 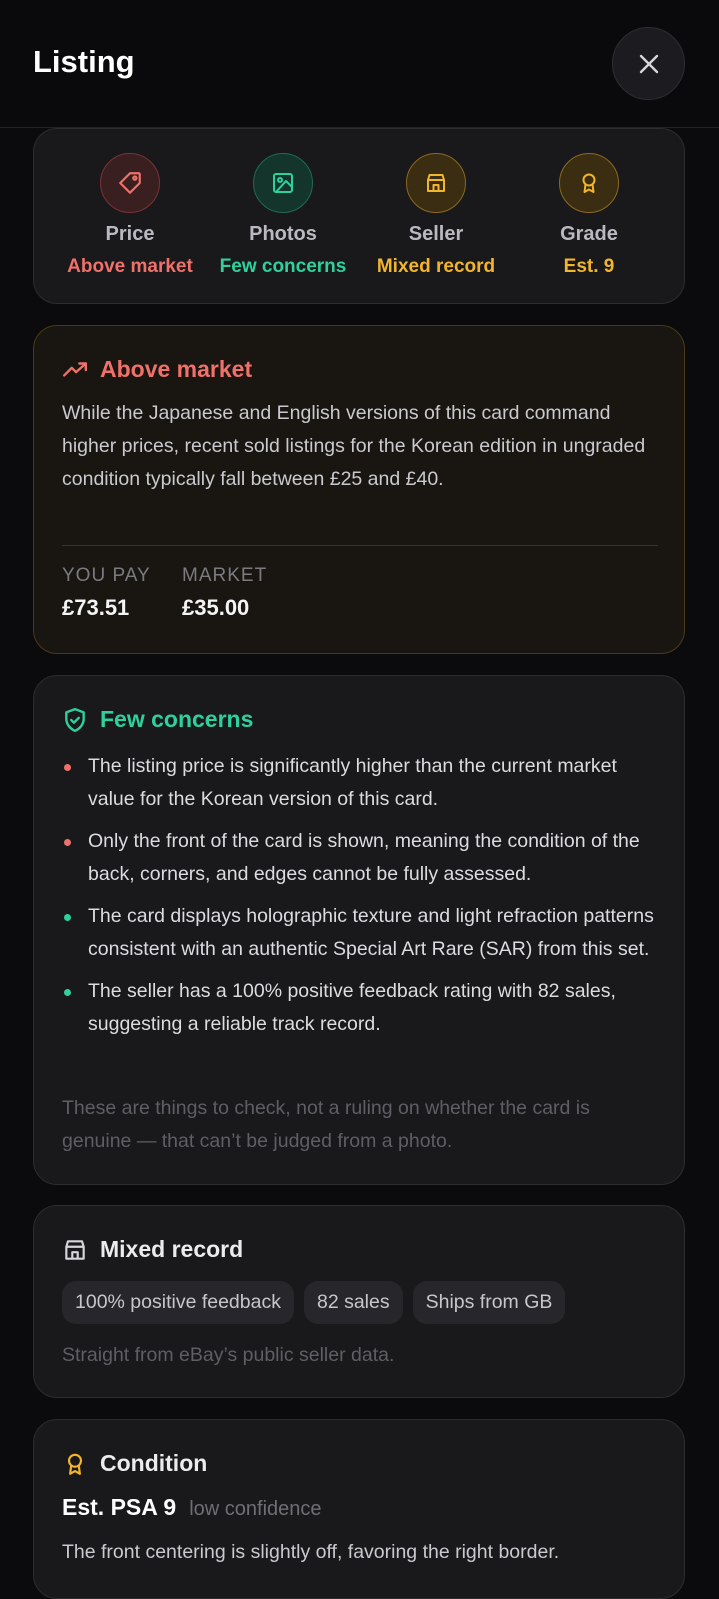 I want to click on summary-grade: Grade Est. 9, so click(x=589, y=215).